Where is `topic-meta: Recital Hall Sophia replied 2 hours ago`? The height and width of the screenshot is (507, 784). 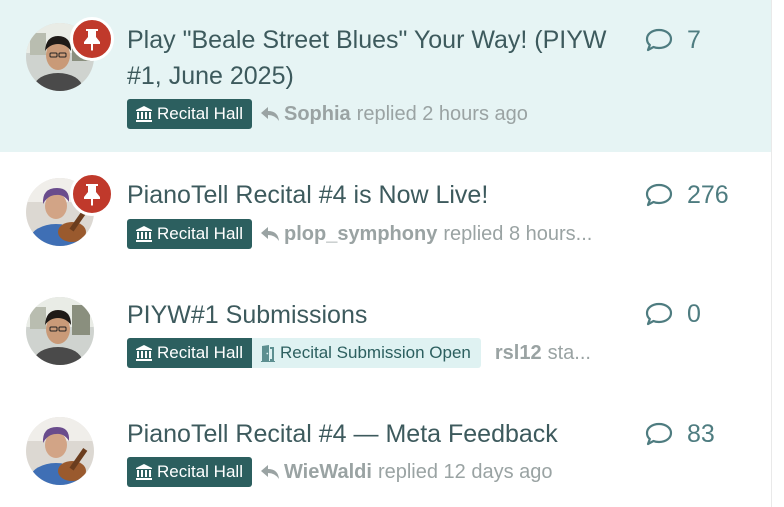
topic-meta: Recital Hall Sophia replied 2 hours ago is located at coordinates (327, 114).